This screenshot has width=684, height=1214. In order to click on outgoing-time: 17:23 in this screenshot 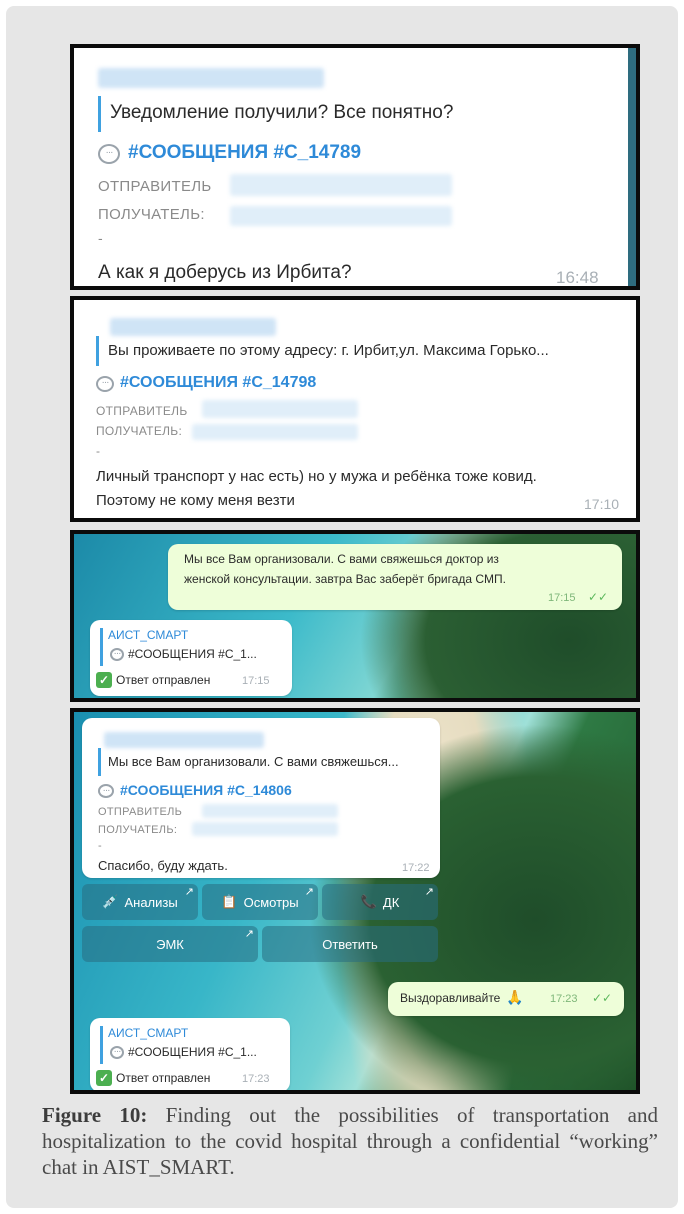, I will do `click(564, 999)`.